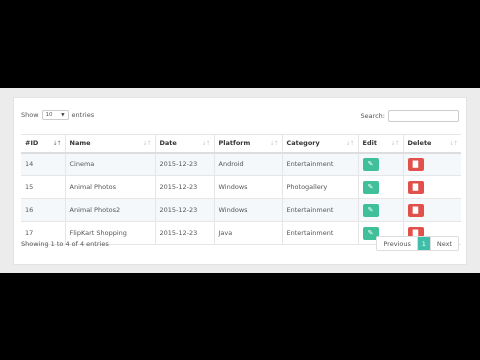  What do you see at coordinates (443, 243) in the screenshot?
I see `next-page-button: Next` at bounding box center [443, 243].